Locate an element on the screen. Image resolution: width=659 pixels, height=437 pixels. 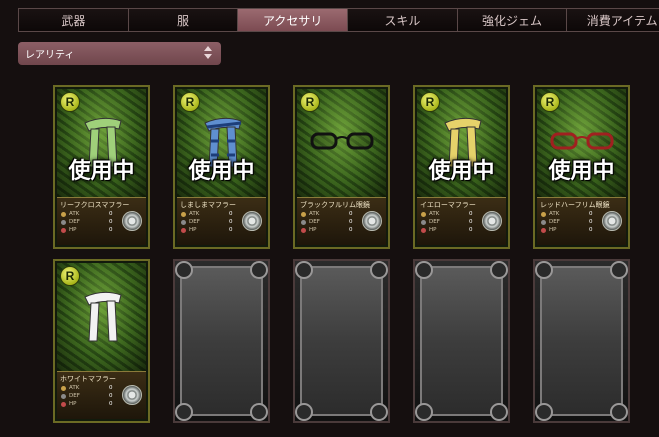
item-card: R 使用中 レッドハーフリム眼鏡 ATK 0 DEF 0 HP 0 is located at coordinates (581, 167).